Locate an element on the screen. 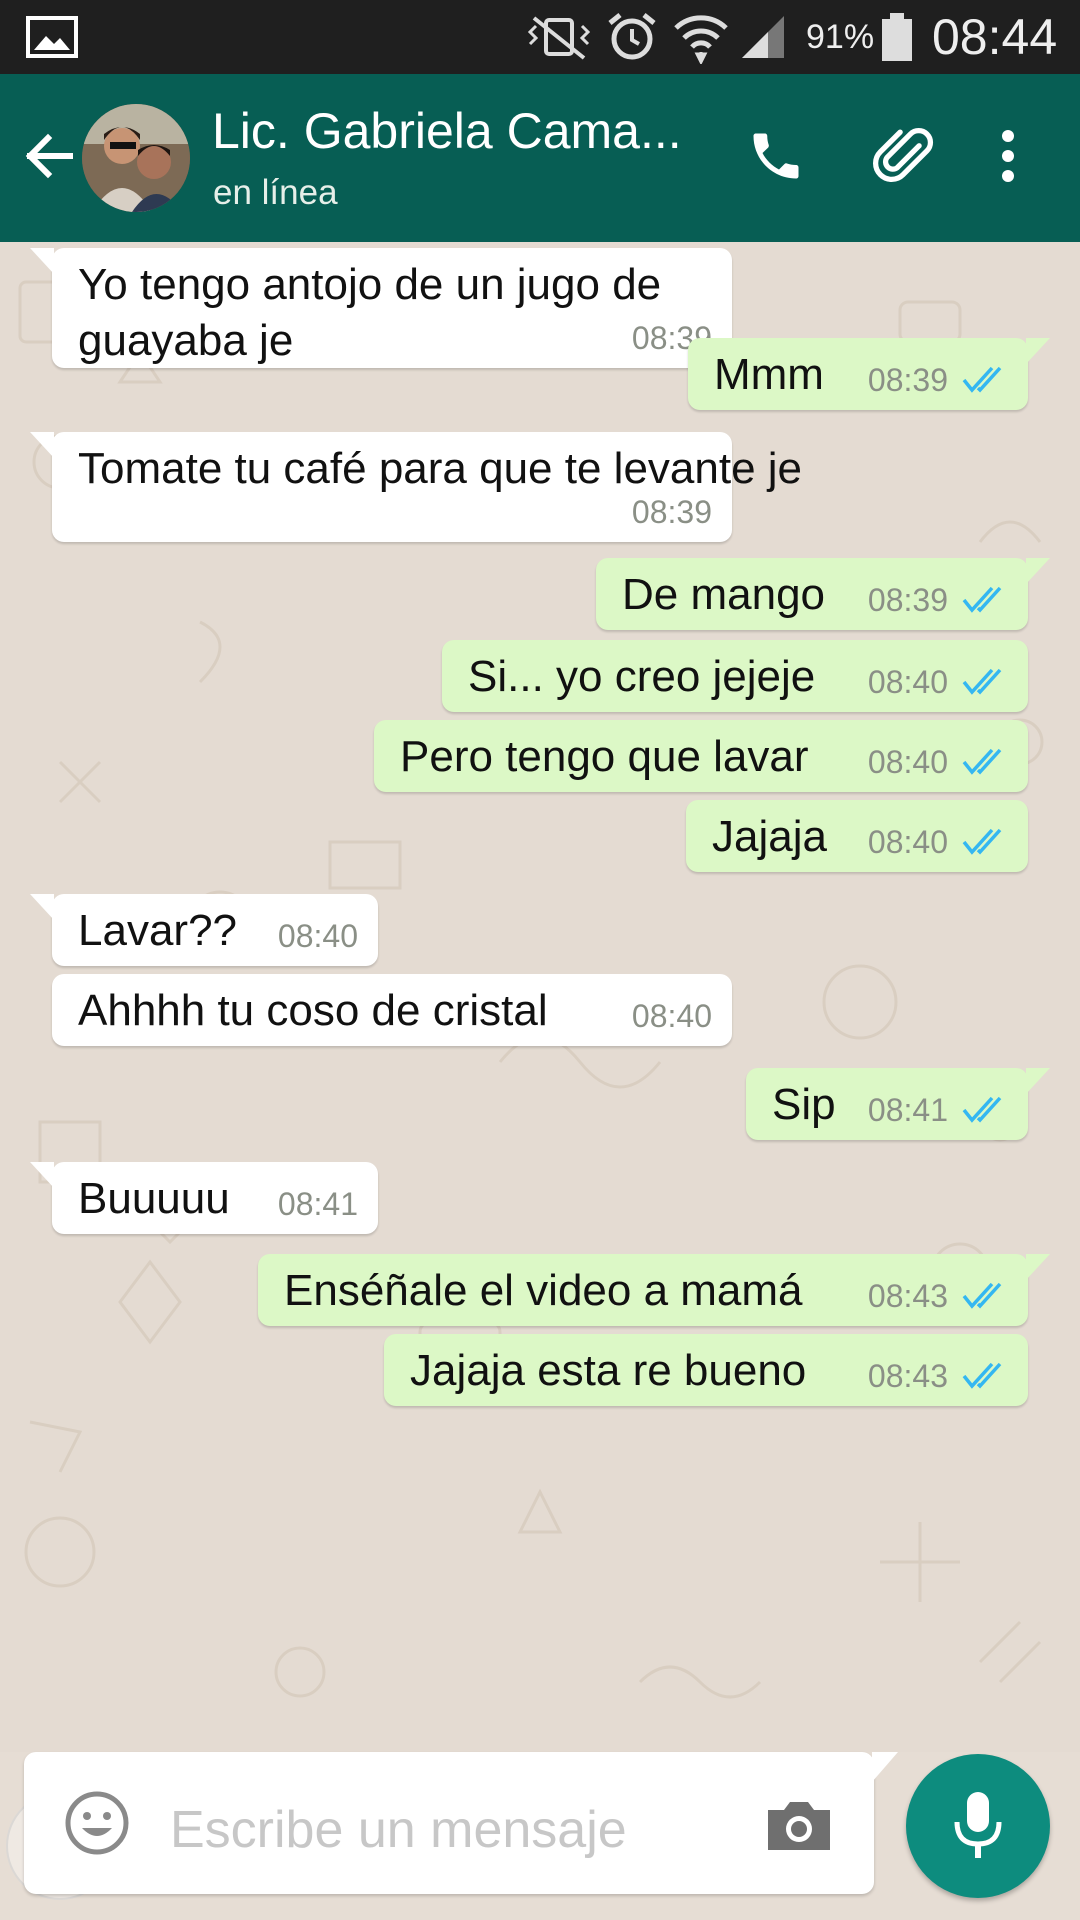 This screenshot has height=1920, width=1080. back-arrow-icon is located at coordinates (50, 156).